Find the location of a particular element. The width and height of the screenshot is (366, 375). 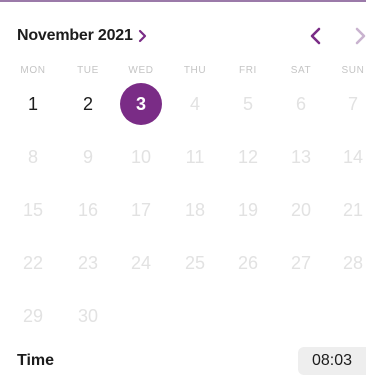

month-year-label: November 2021 is located at coordinates (75, 35).